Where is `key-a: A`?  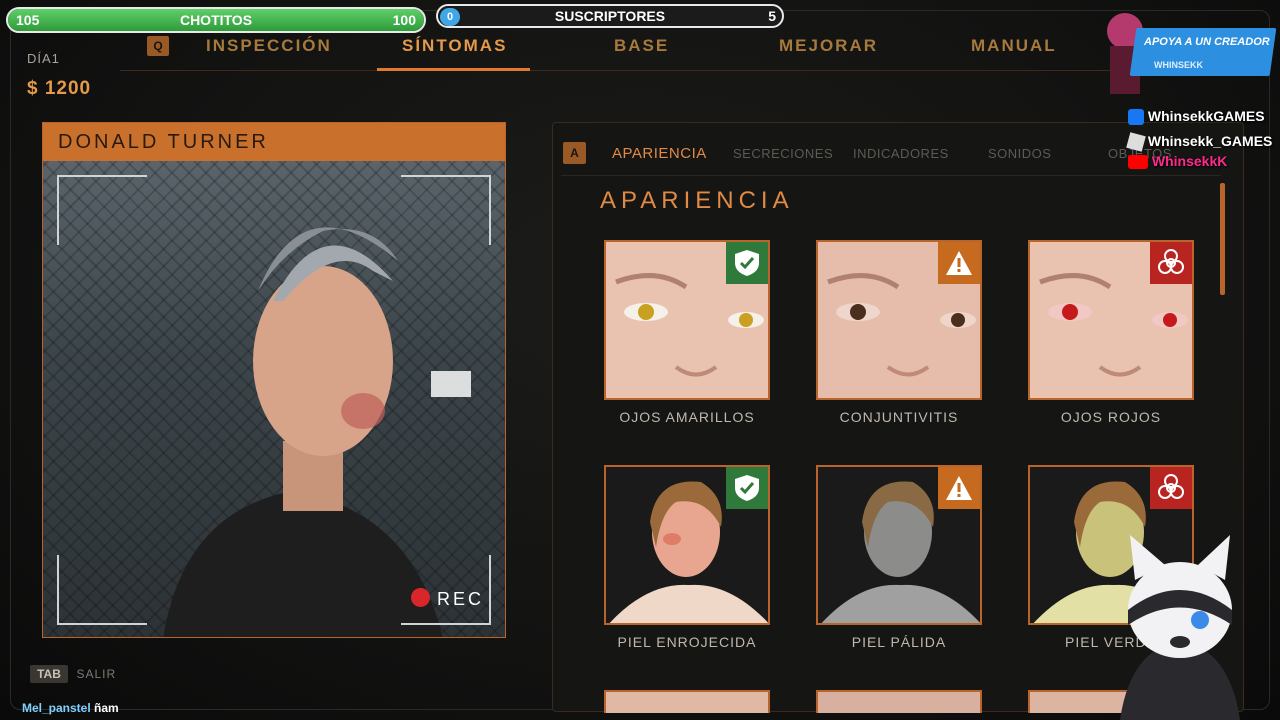
key-a: A is located at coordinates (574, 153).